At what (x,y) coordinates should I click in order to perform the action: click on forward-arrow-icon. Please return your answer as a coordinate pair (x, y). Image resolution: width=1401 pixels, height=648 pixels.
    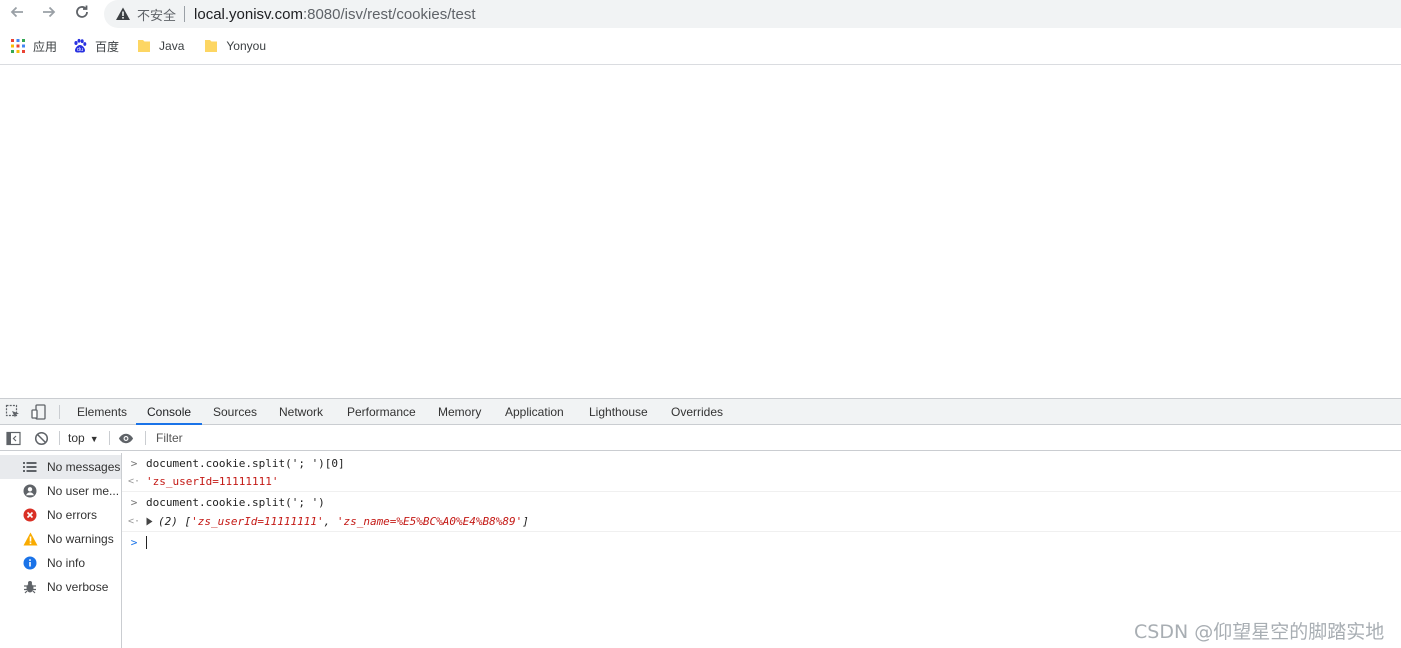
    Looking at the image, I should click on (49, 14).